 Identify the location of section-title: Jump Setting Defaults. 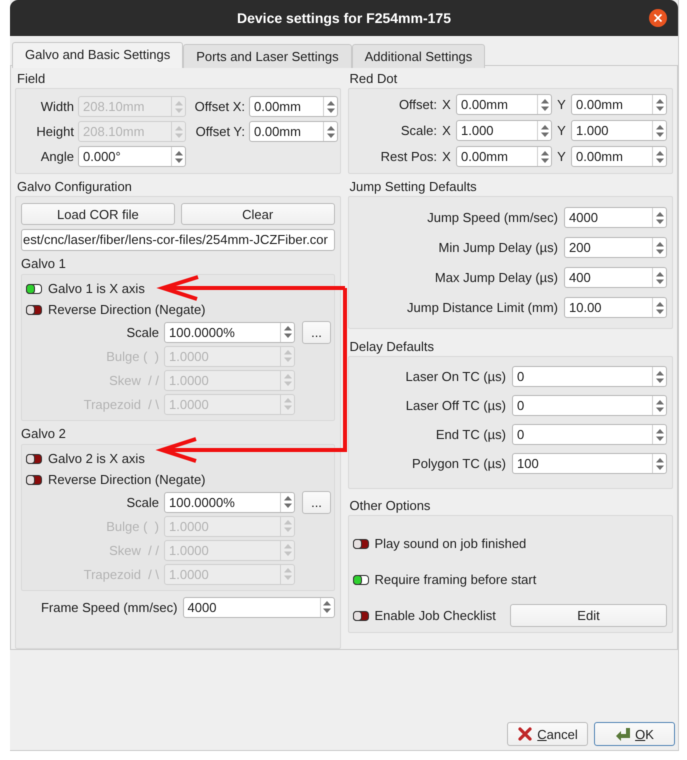
(413, 187).